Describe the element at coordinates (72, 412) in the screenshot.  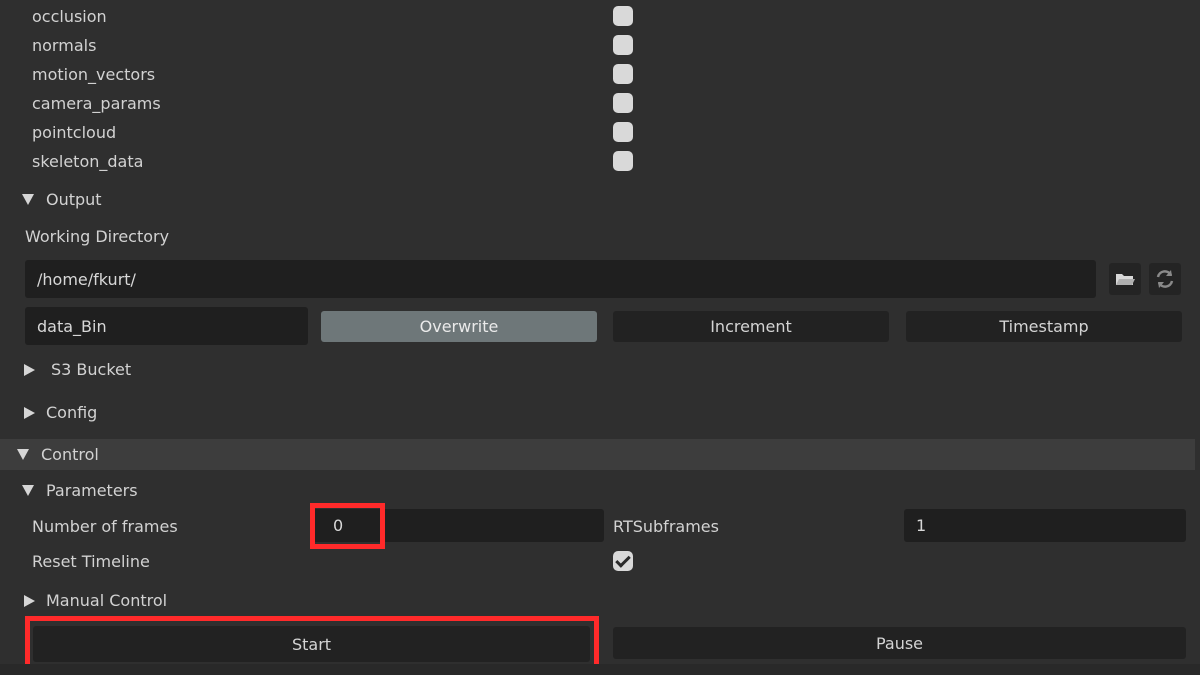
I see `config-title: Config` at that location.